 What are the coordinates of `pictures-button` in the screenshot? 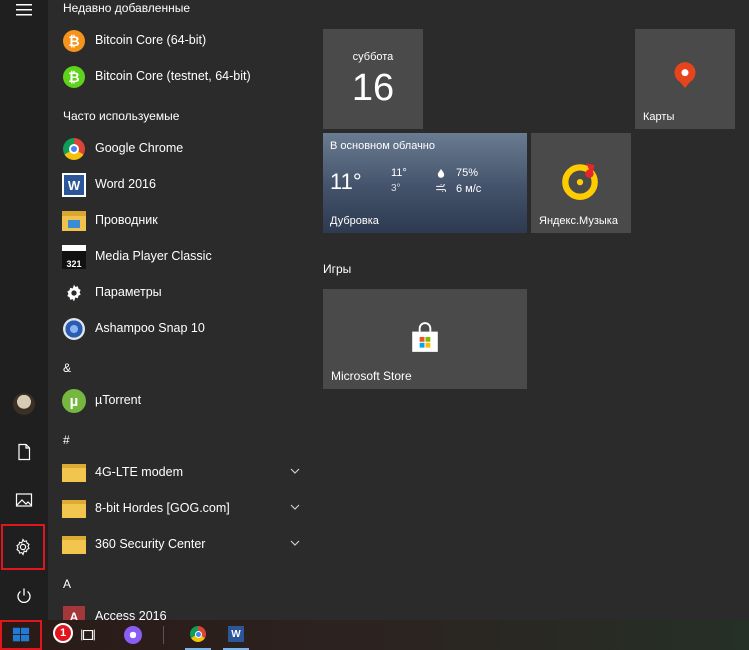 It's located at (24, 500).